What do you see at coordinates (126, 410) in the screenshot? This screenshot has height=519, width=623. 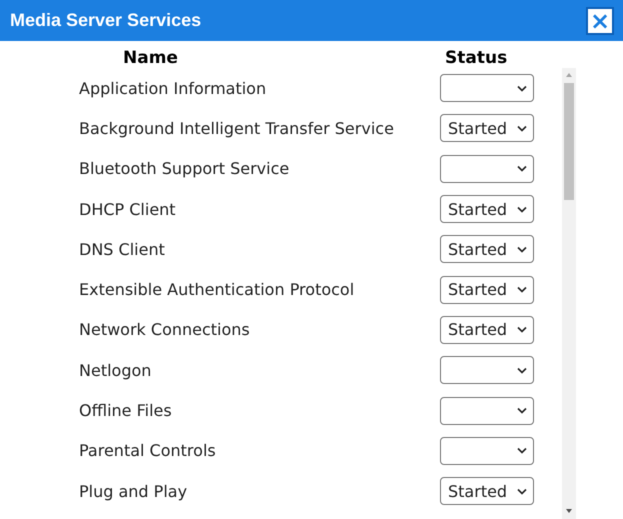 I see `service-name: Offline Files` at bounding box center [126, 410].